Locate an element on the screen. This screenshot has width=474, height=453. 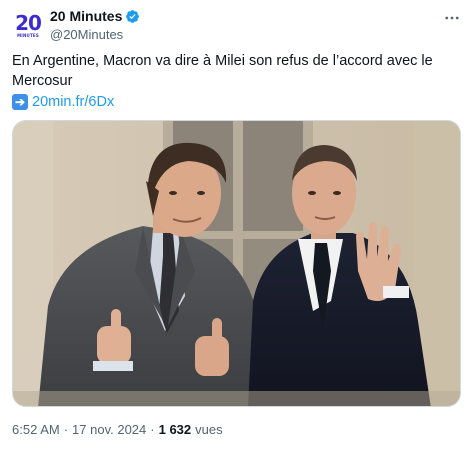
link-row: ➔ 20min.fr/6Dx is located at coordinates (232, 102).